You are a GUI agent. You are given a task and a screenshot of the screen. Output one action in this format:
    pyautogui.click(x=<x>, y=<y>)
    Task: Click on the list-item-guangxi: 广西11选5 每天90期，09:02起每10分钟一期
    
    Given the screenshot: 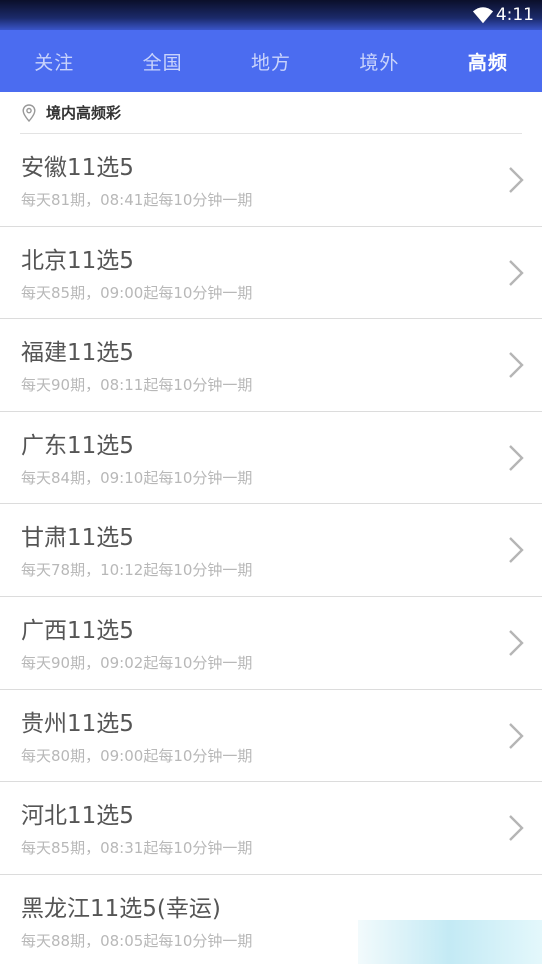 What is the action you would take?
    pyautogui.click(x=271, y=643)
    